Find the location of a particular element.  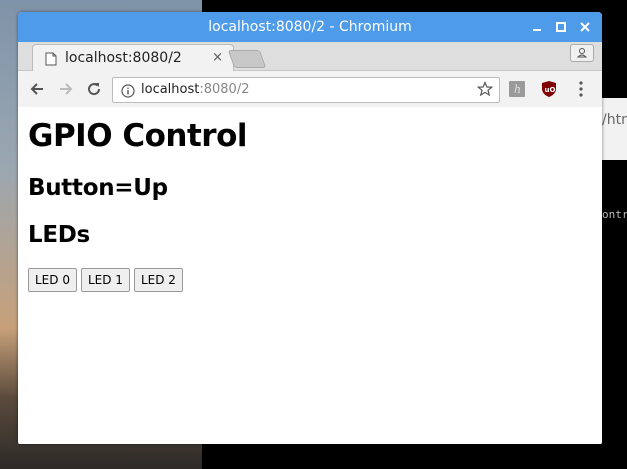

new-tab-button is located at coordinates (247, 59).